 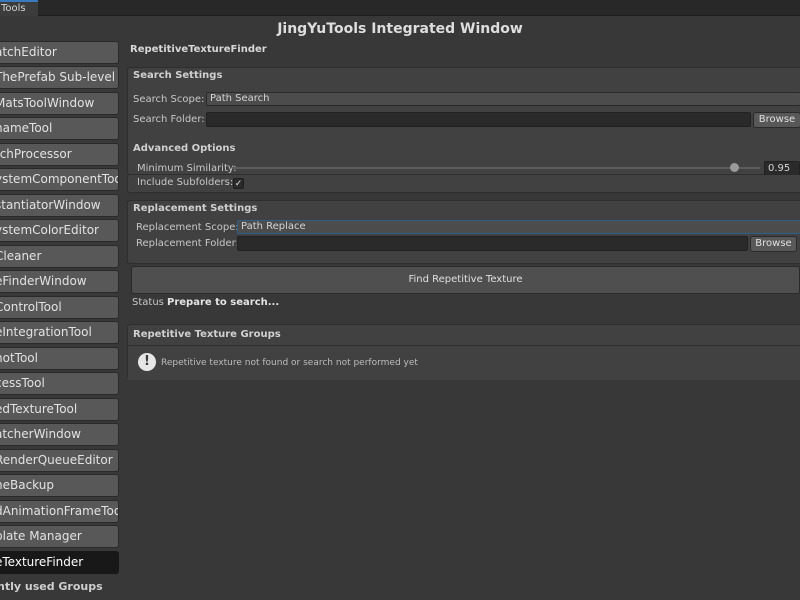 I want to click on sidebar-item: notTool, so click(x=59, y=358).